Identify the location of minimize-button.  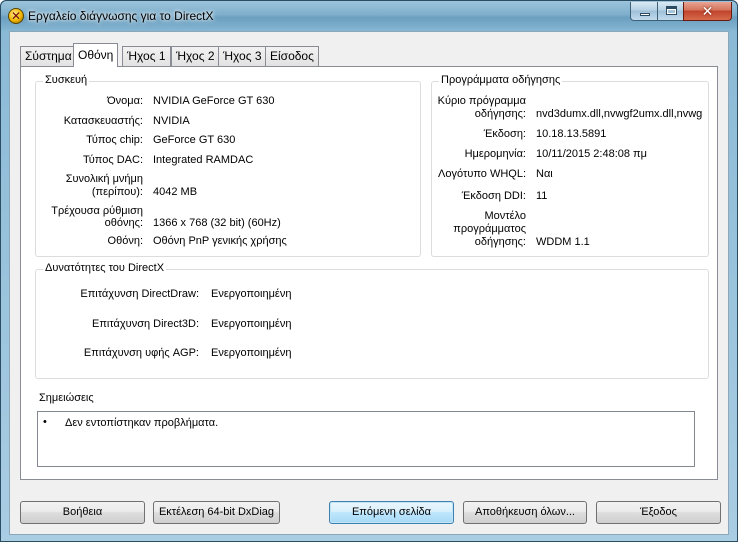
(644, 11).